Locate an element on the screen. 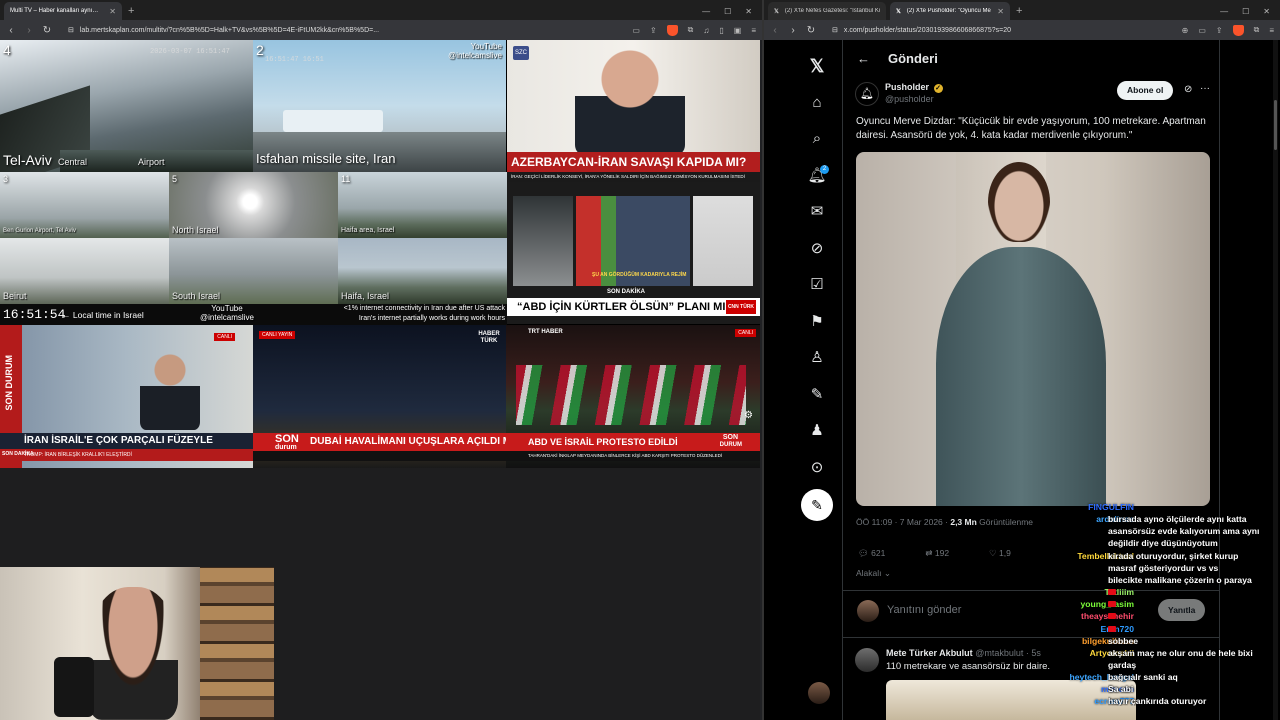 The width and height of the screenshot is (1280, 720). account-avatar is located at coordinates (819, 693).